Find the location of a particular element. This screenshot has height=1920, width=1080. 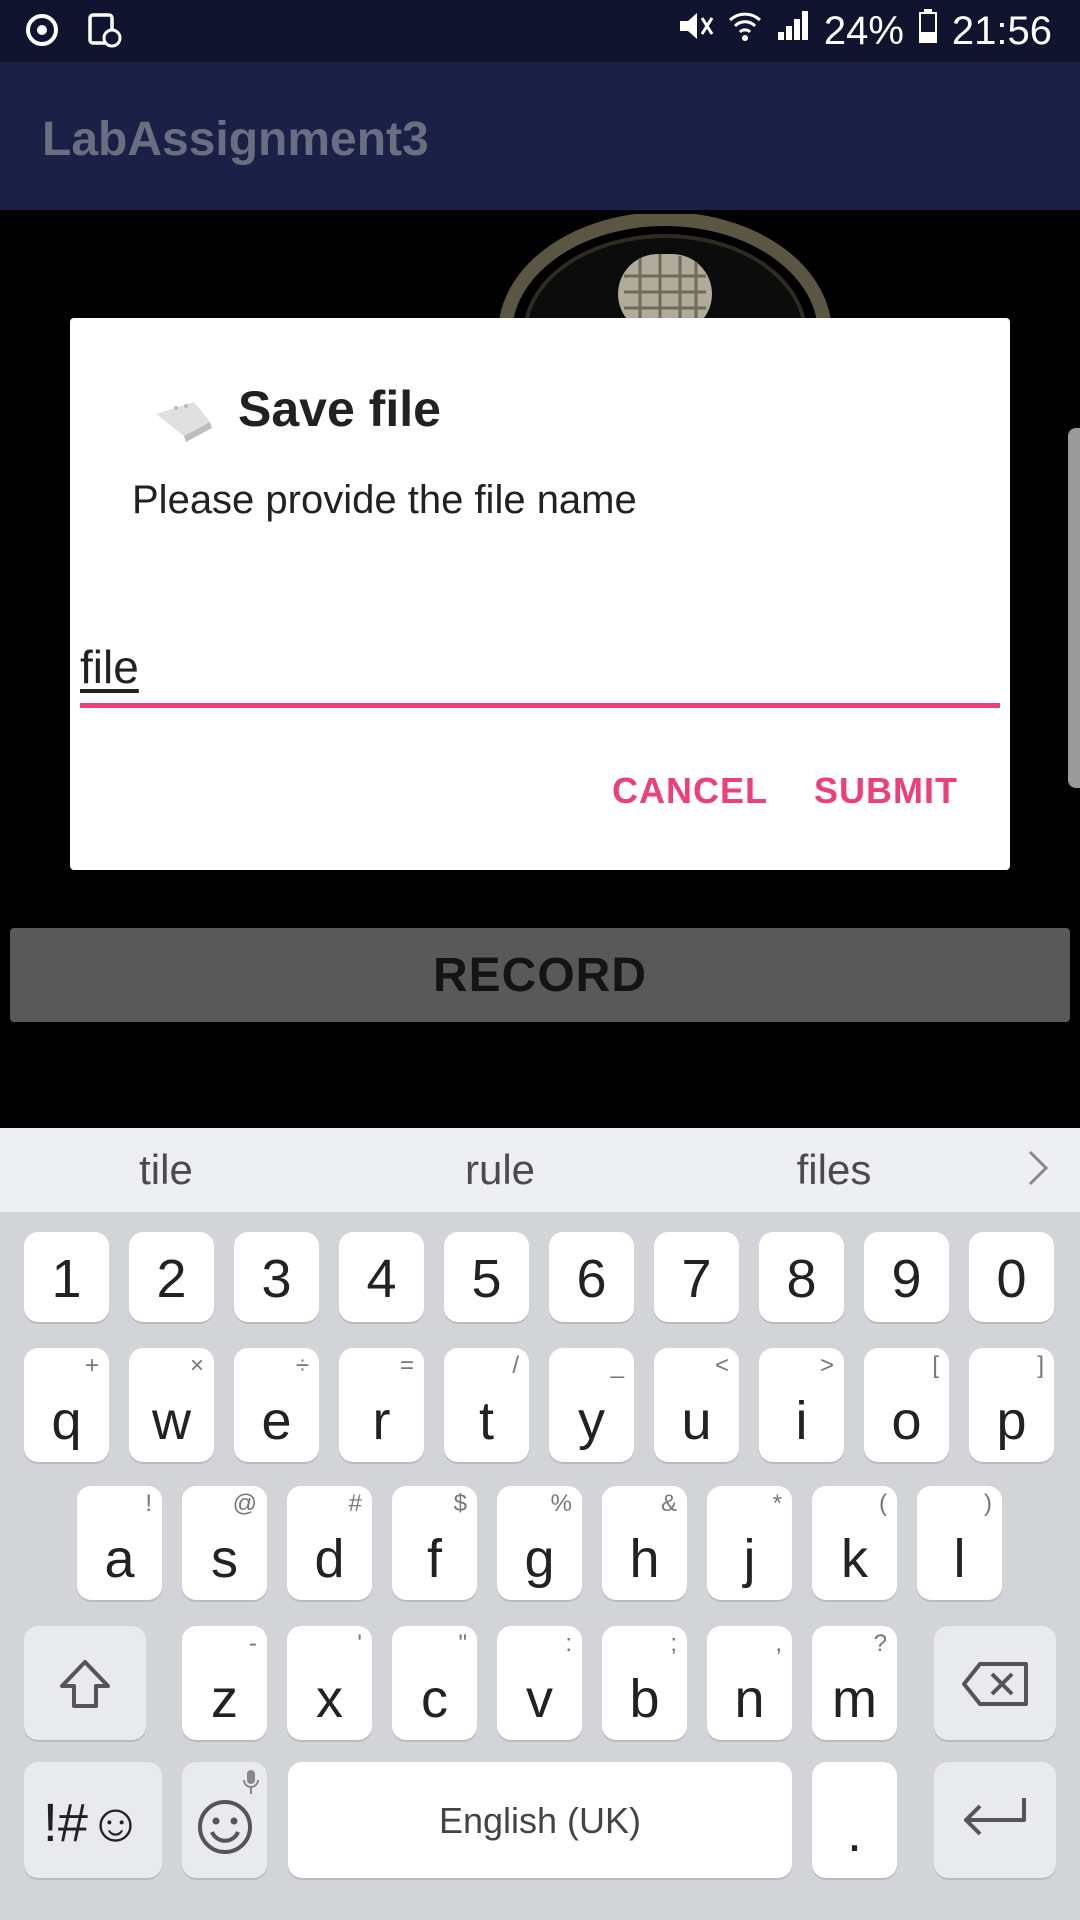

key-i: i > is located at coordinates (801, 1405).